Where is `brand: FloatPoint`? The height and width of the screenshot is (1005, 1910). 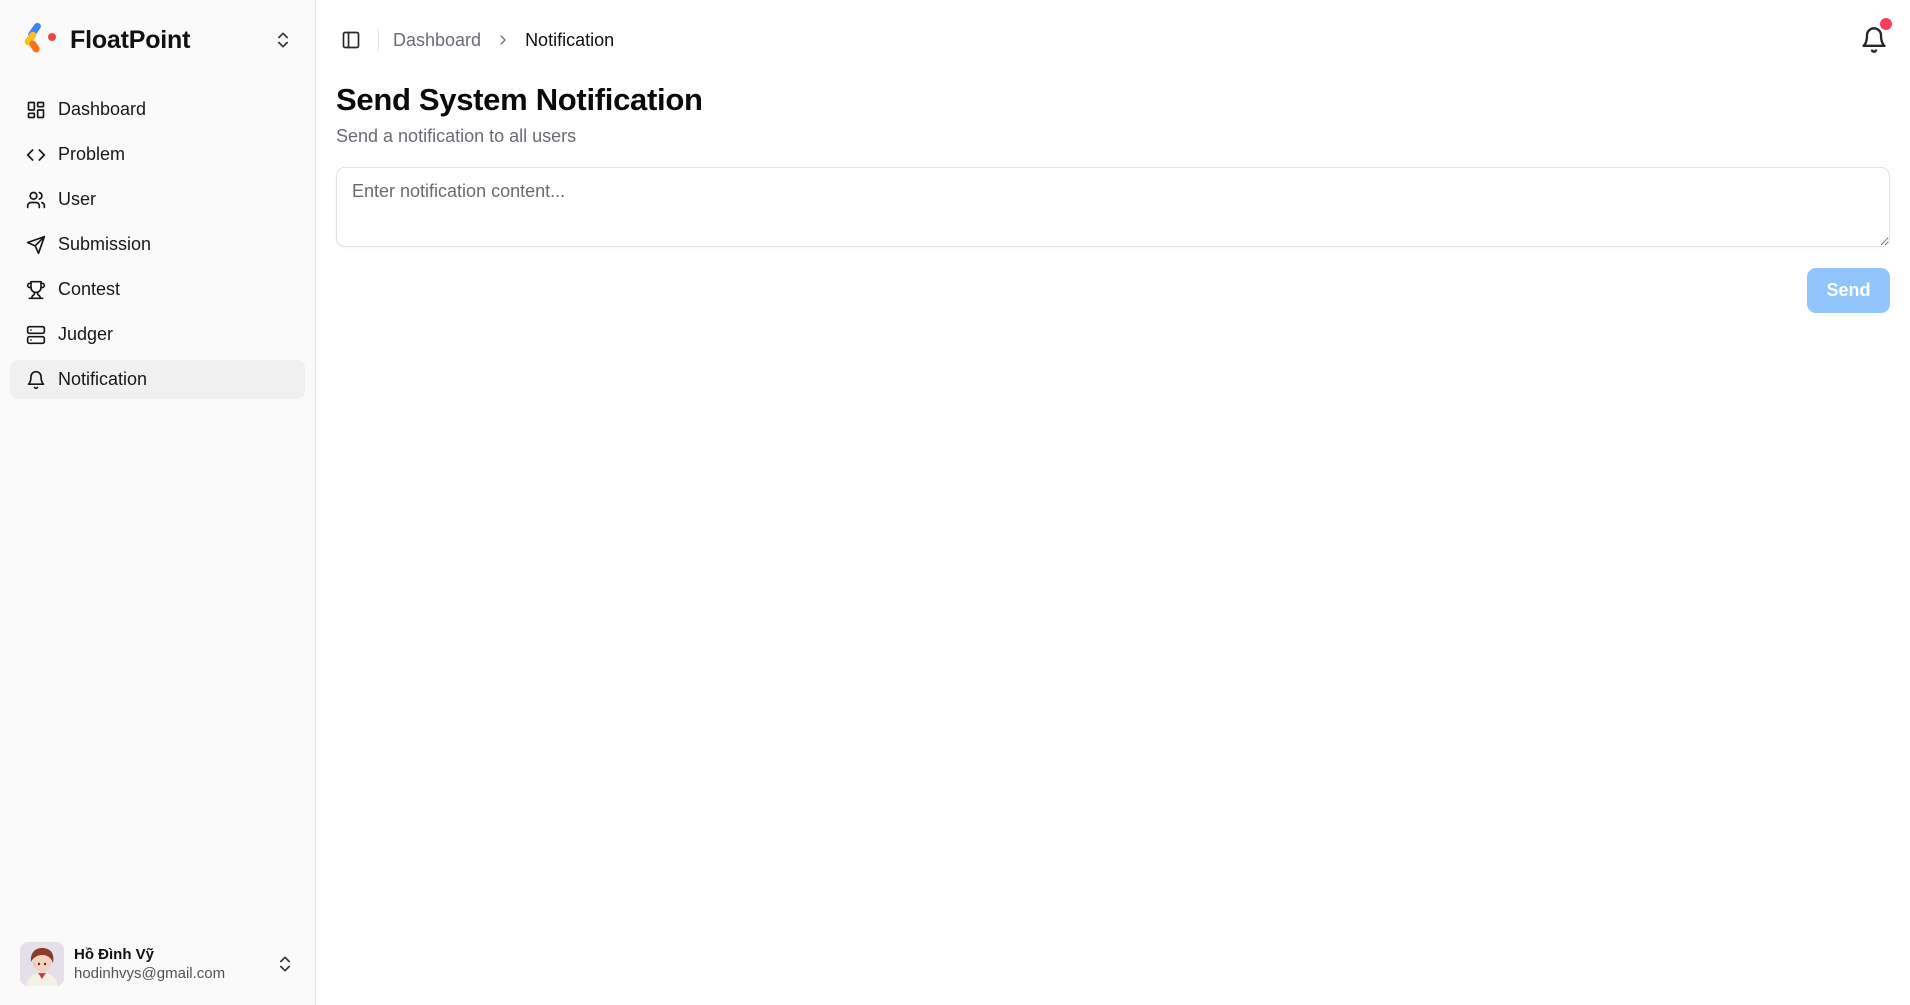
brand: FloatPoint is located at coordinates (106, 40).